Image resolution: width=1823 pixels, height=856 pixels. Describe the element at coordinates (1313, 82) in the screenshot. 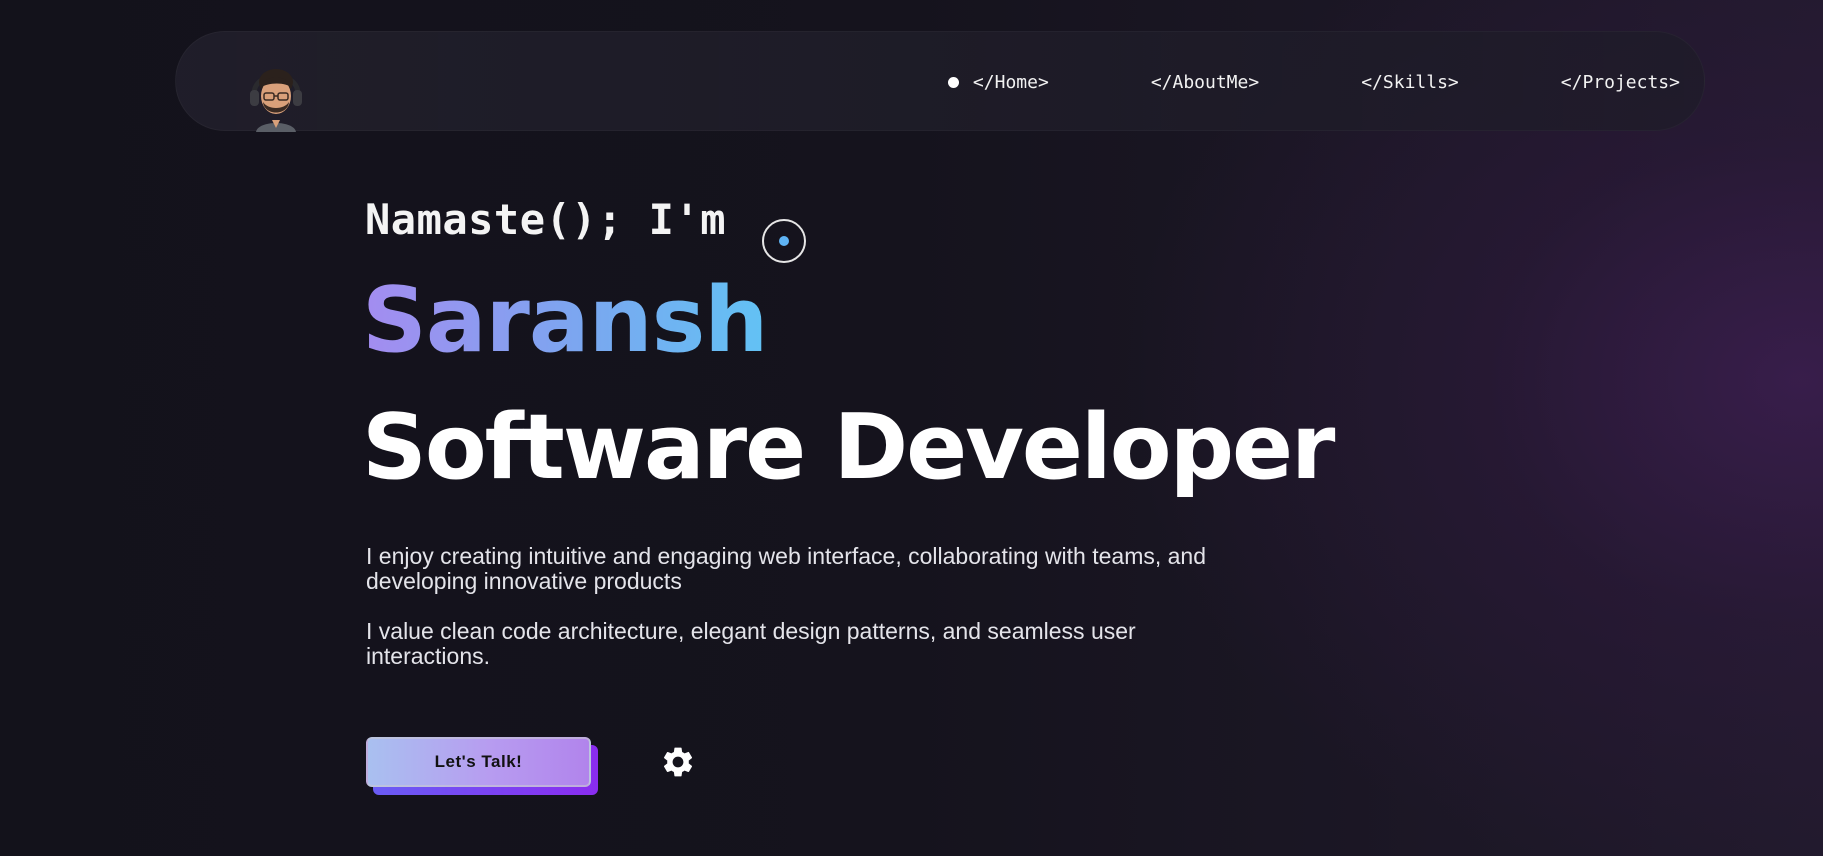

I see `nav-links: </Home > </AboutMe > </Skills > </Projects >` at that location.